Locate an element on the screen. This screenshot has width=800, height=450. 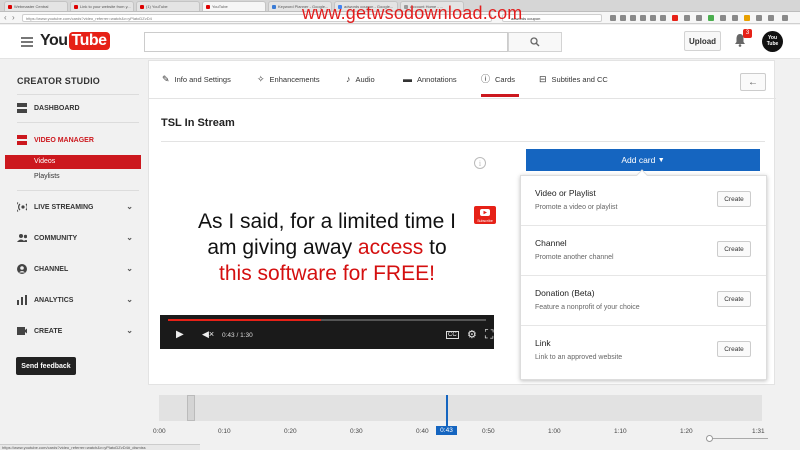
search-input is located at coordinates (326, 42).